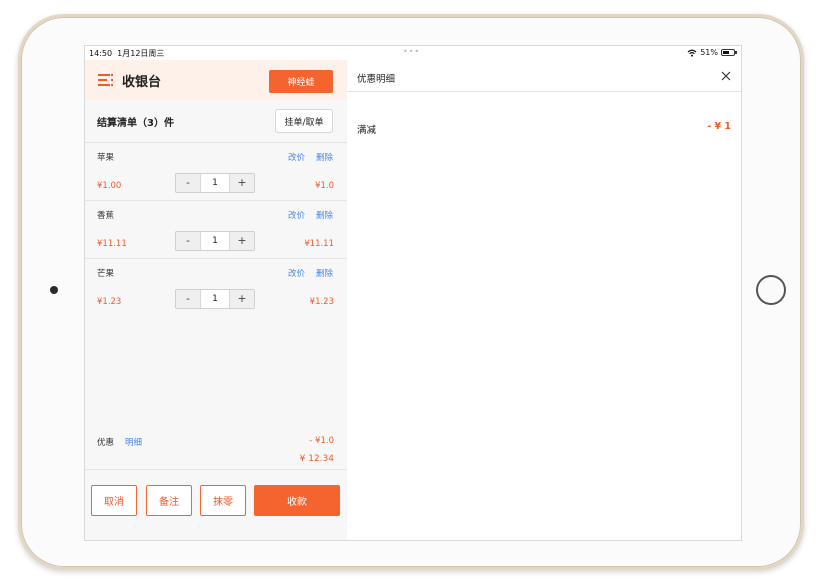 The width and height of the screenshot is (824, 586). I want to click on item-price: ¥1.23, so click(109, 302).